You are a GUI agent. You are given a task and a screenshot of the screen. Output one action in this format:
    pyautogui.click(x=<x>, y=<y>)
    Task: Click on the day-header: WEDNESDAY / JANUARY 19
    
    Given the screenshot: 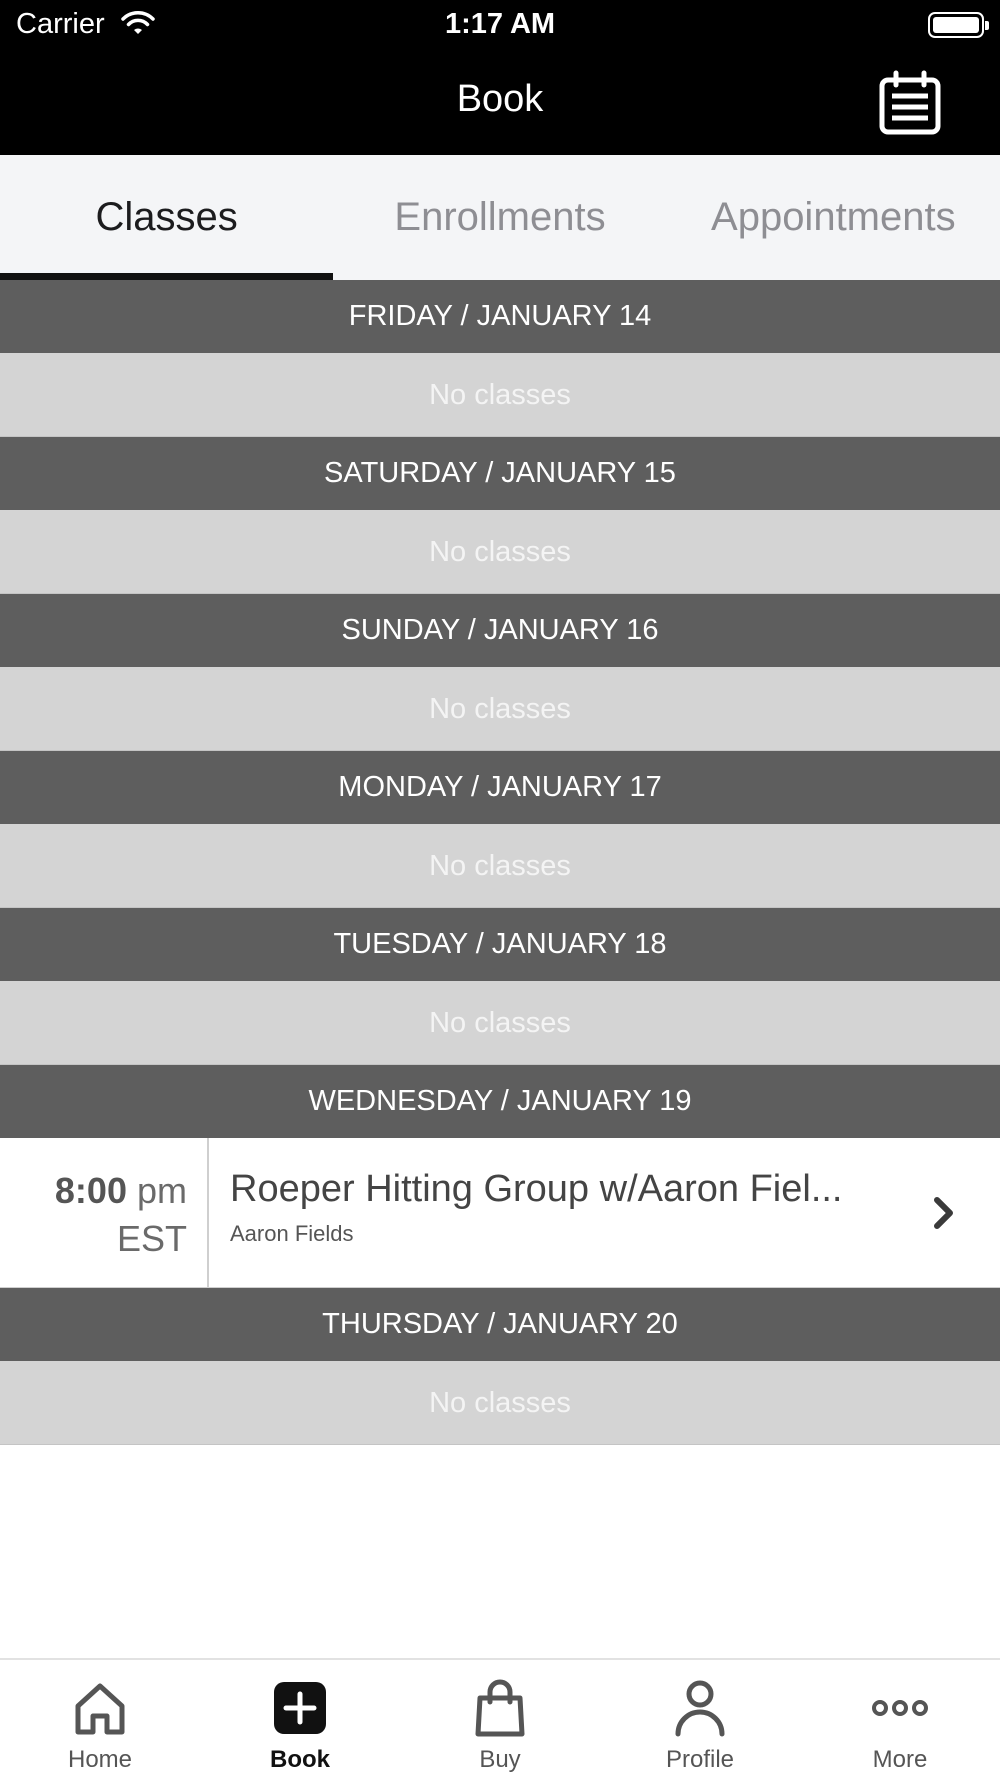 What is the action you would take?
    pyautogui.click(x=500, y=1101)
    